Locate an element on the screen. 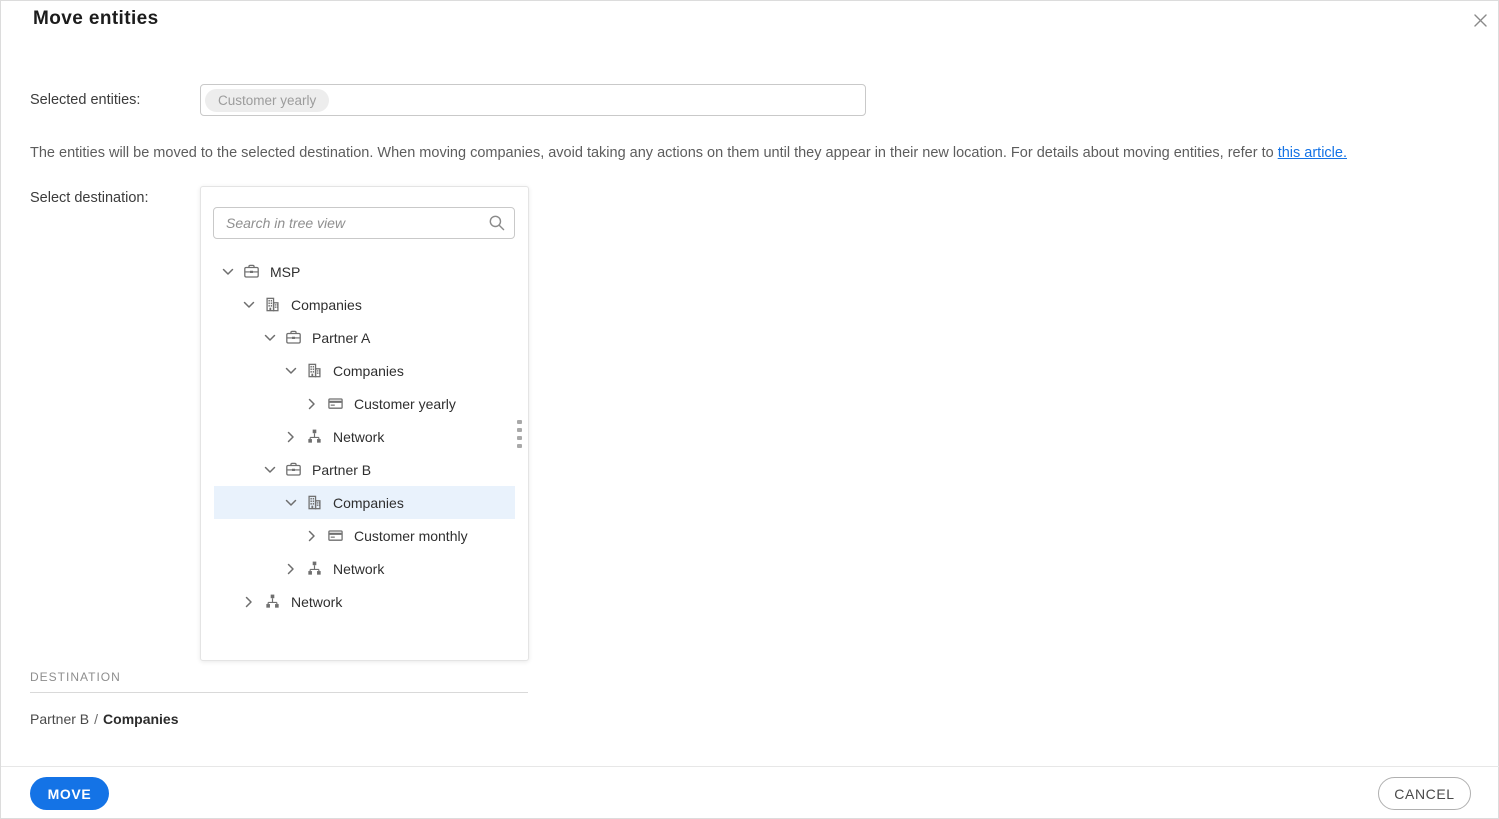 The width and height of the screenshot is (1499, 819). tree-item: Partner B is located at coordinates (364, 469).